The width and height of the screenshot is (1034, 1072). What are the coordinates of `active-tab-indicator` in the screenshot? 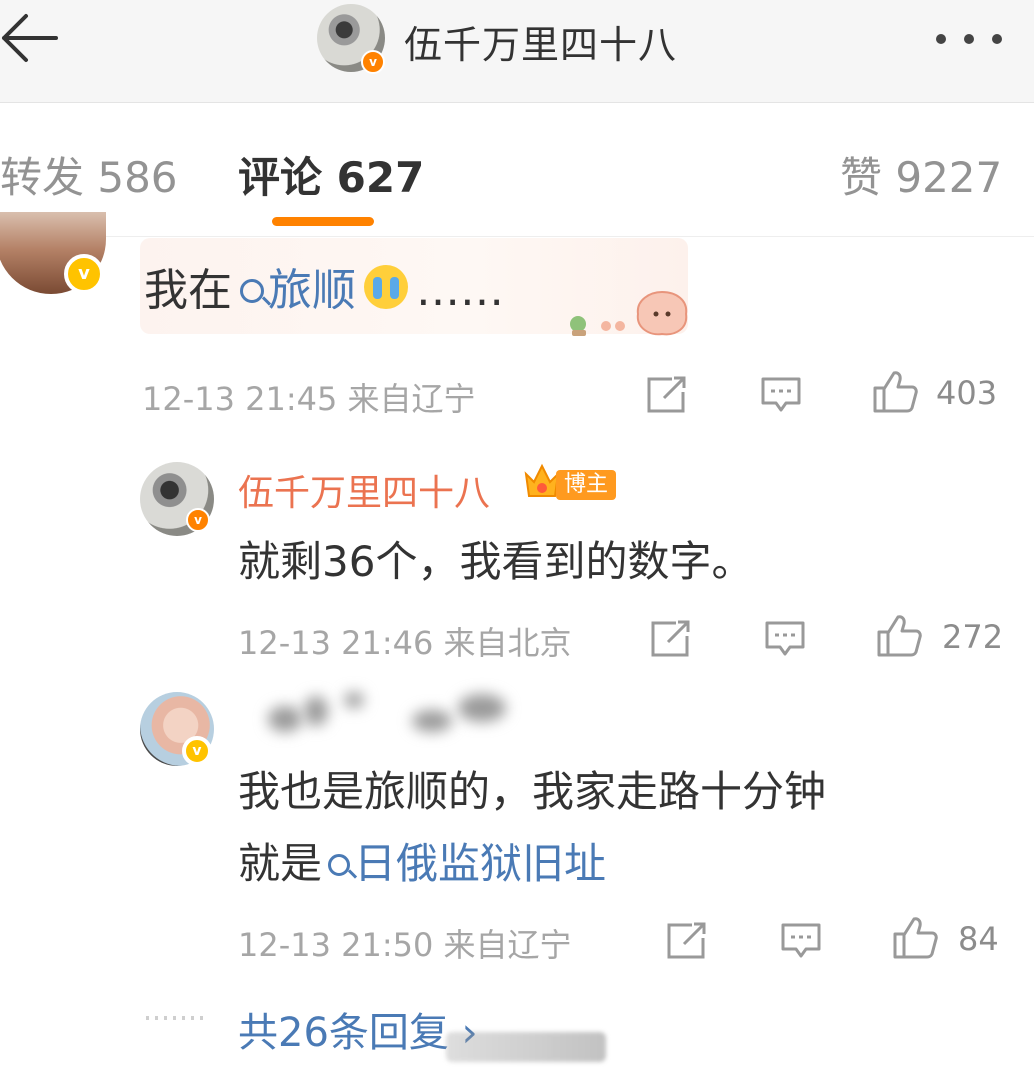 It's located at (323, 221).